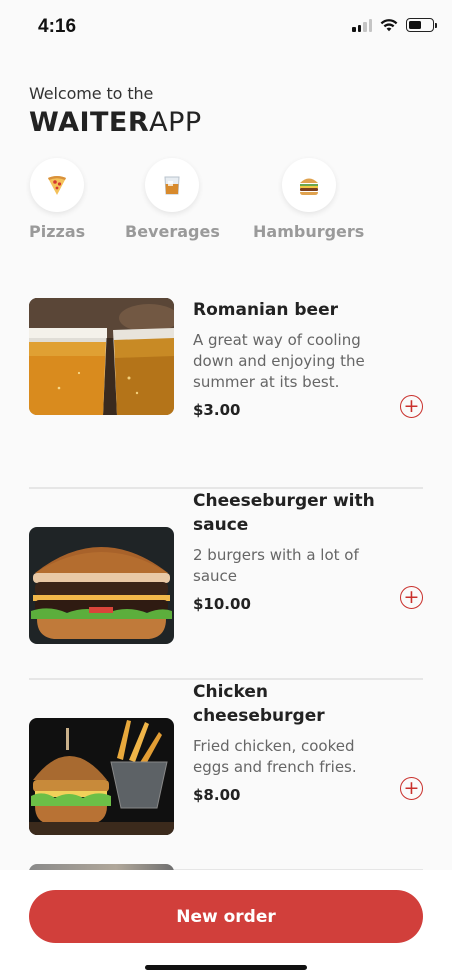  Describe the element at coordinates (226, 28) in the screenshot. I see `status-bar: 4:16` at that location.